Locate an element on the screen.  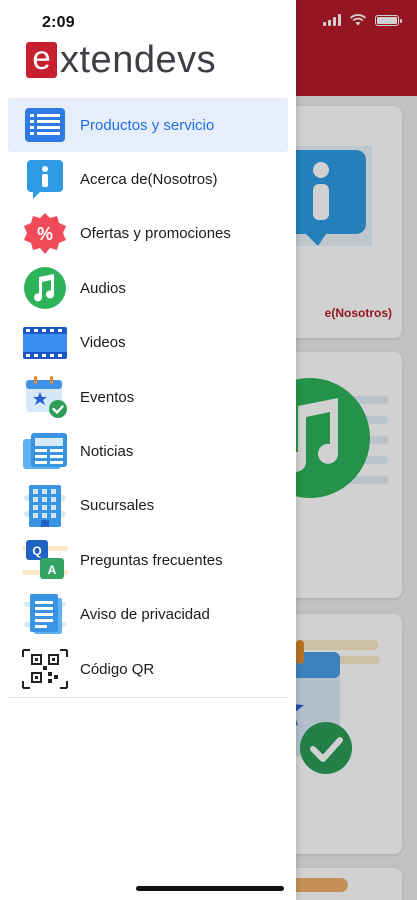
menu-item-noticias: Noticias is located at coordinates (148, 451).